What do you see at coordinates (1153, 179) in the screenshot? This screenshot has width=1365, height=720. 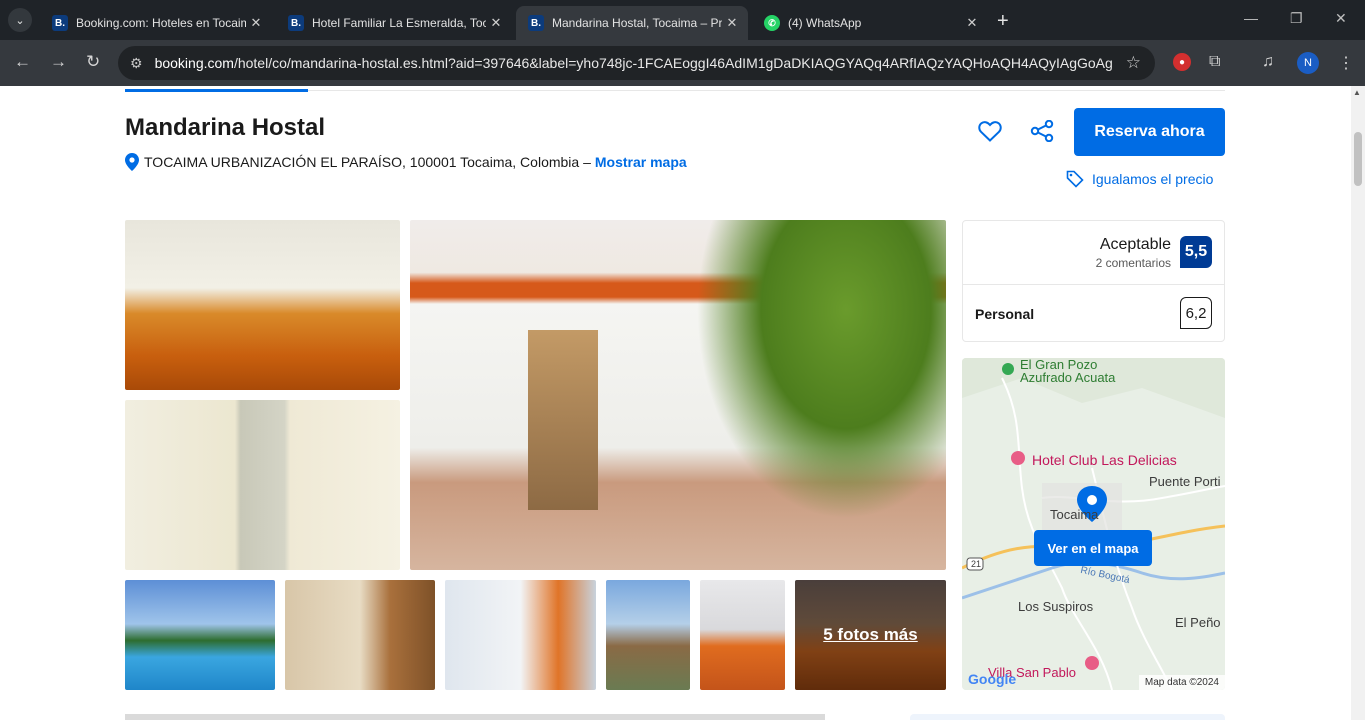 I see `price-match-label: Igualamos el precio` at bounding box center [1153, 179].